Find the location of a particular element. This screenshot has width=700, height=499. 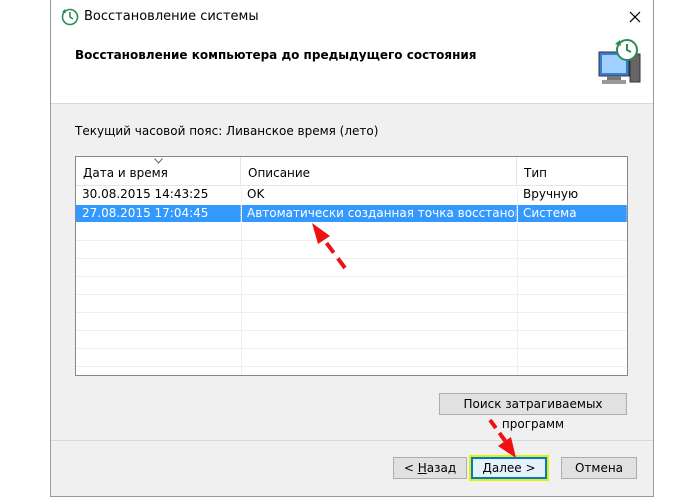

close-icon is located at coordinates (635, 17).